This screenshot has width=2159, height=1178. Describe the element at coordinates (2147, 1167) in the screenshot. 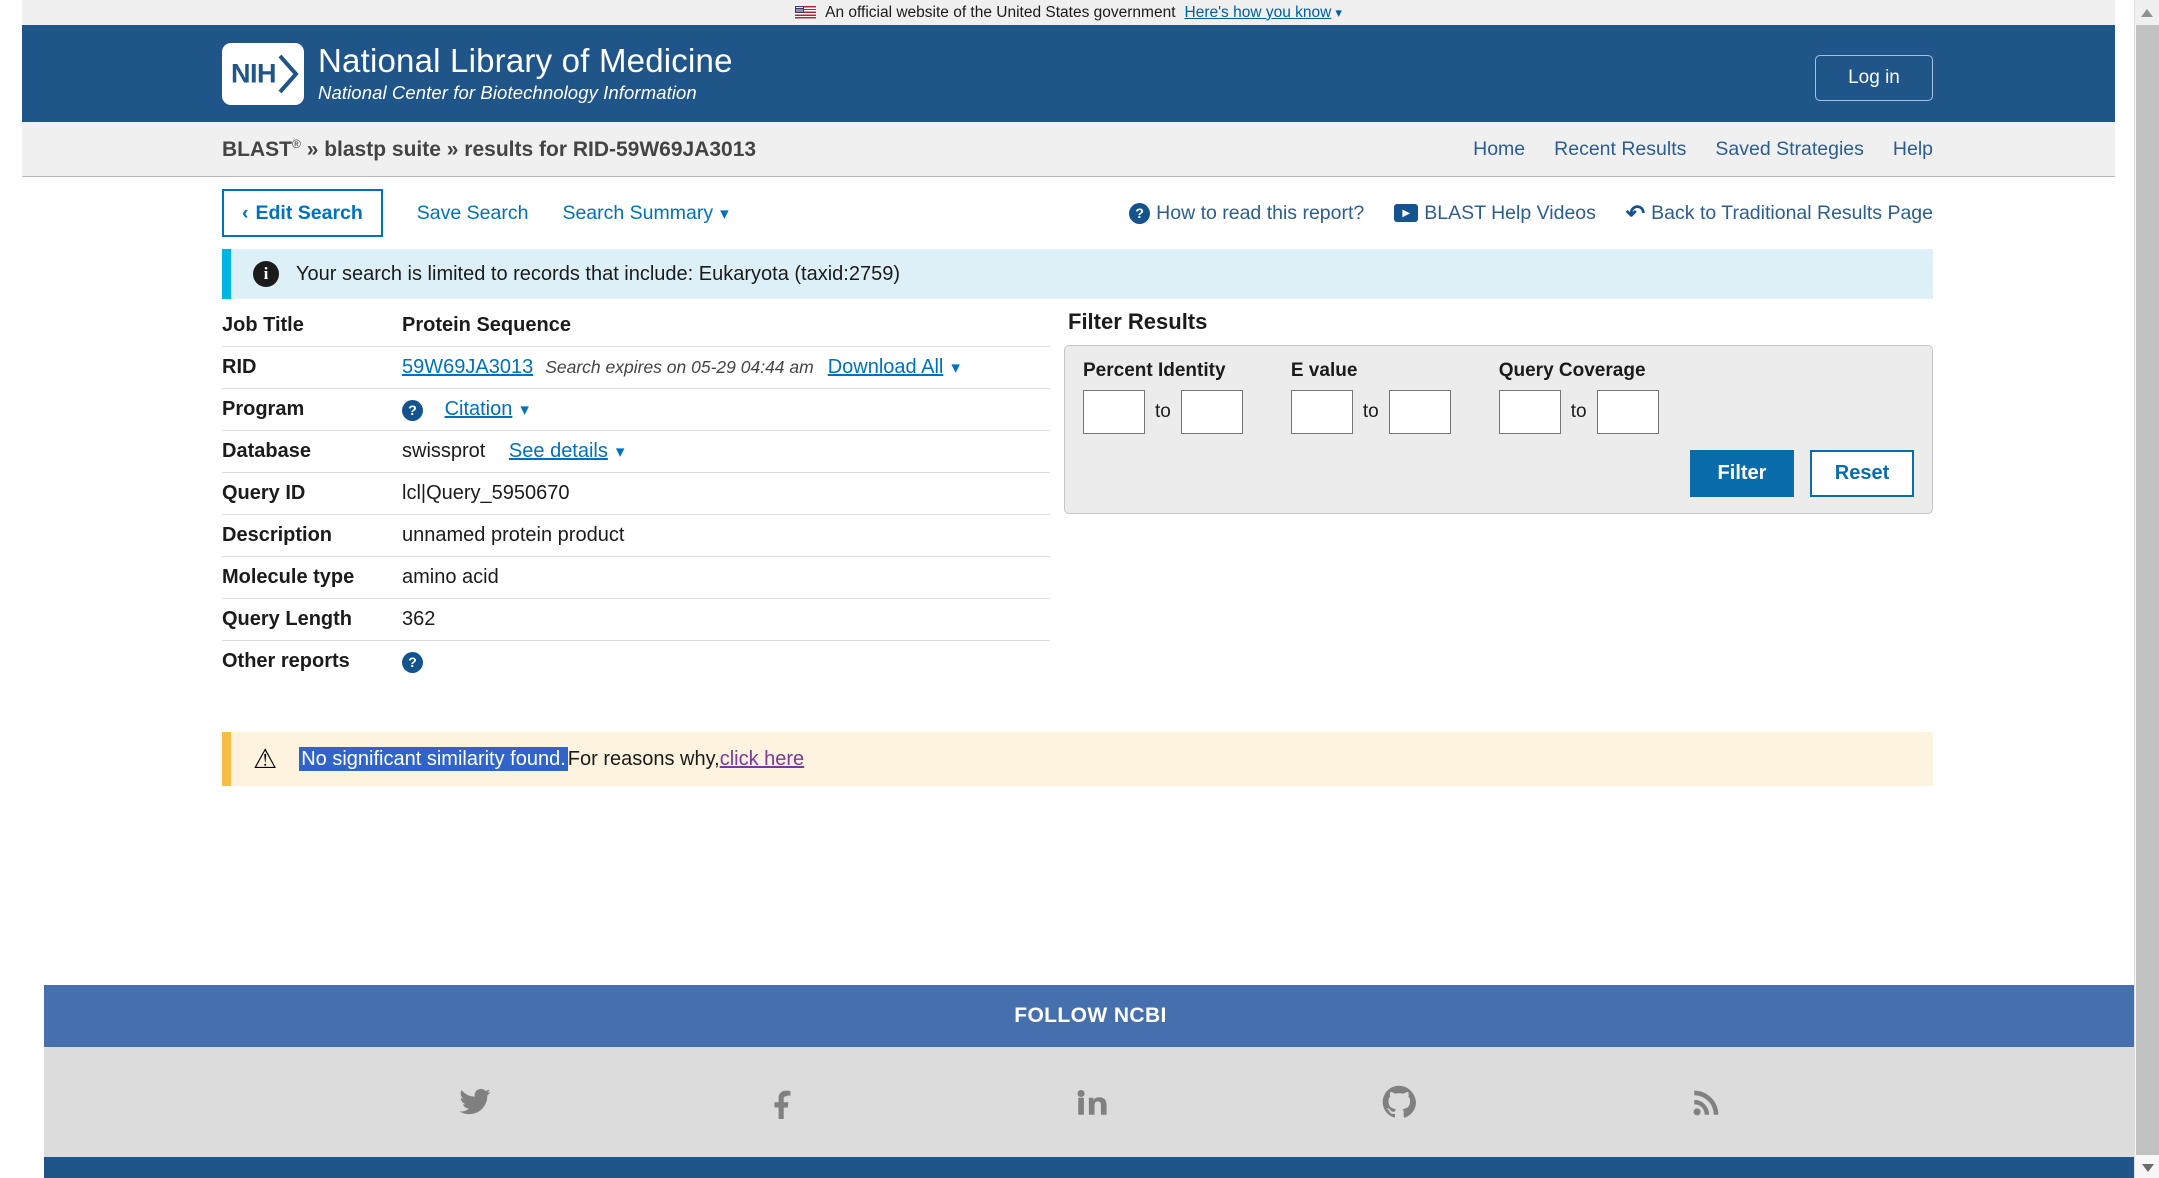

I see `scroll-down-arrow-icon` at that location.